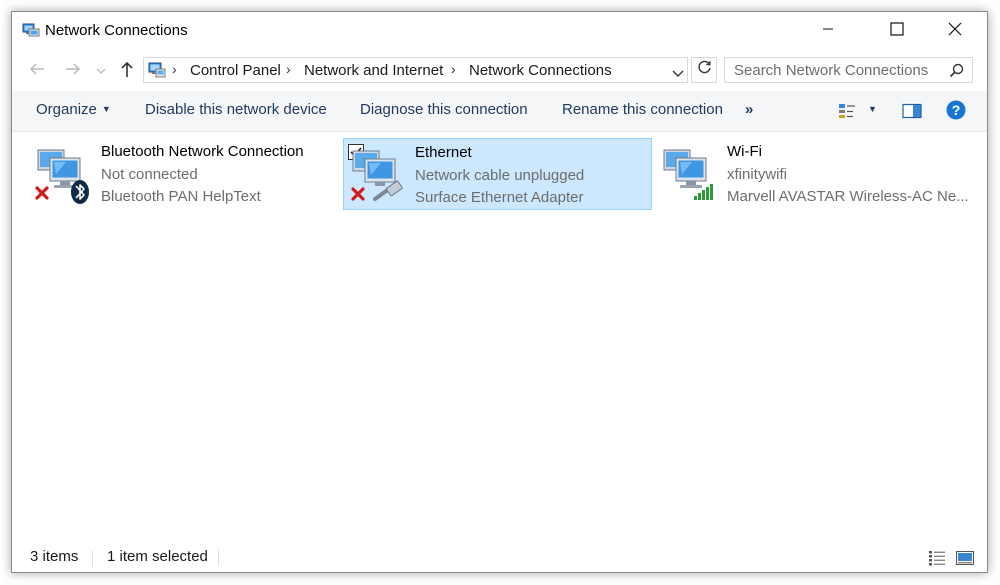 The width and height of the screenshot is (1000, 585). Describe the element at coordinates (157, 72) in the screenshot. I see `control-panel-icon` at that location.